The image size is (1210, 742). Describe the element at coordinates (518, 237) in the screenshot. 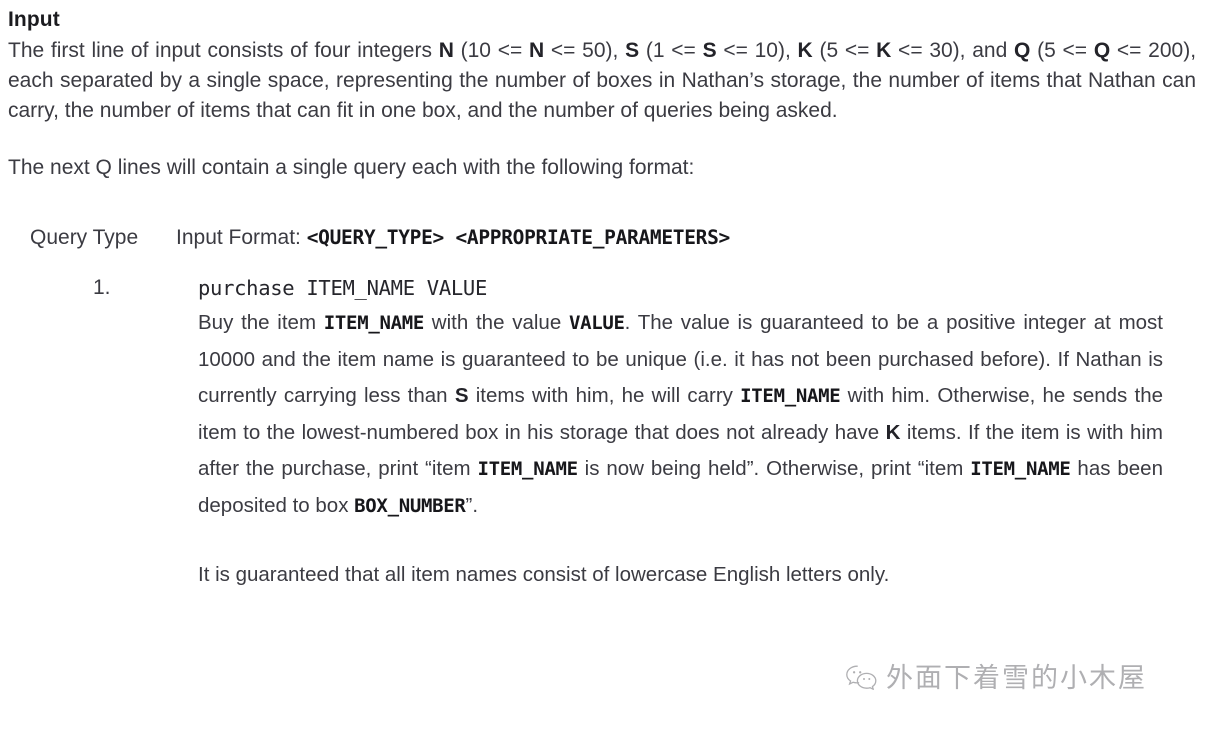

I see `input-format-template: <QUERY_TYPE> <APPROPRIATE_PARAMETERS>` at that location.